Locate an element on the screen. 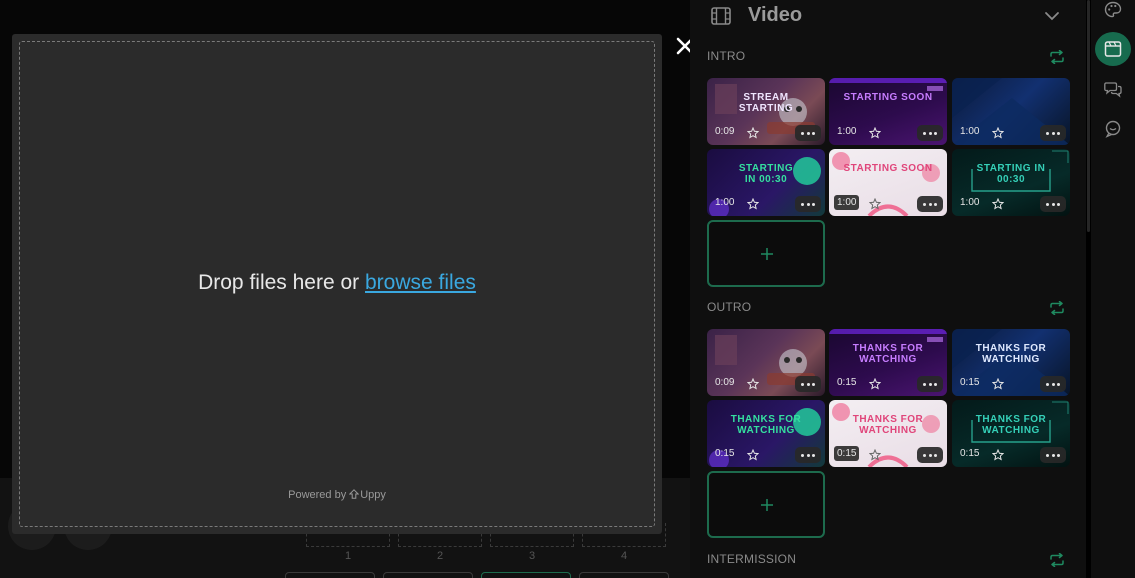 The width and height of the screenshot is (1135, 578). chat-icon is located at coordinates (1113, 90).